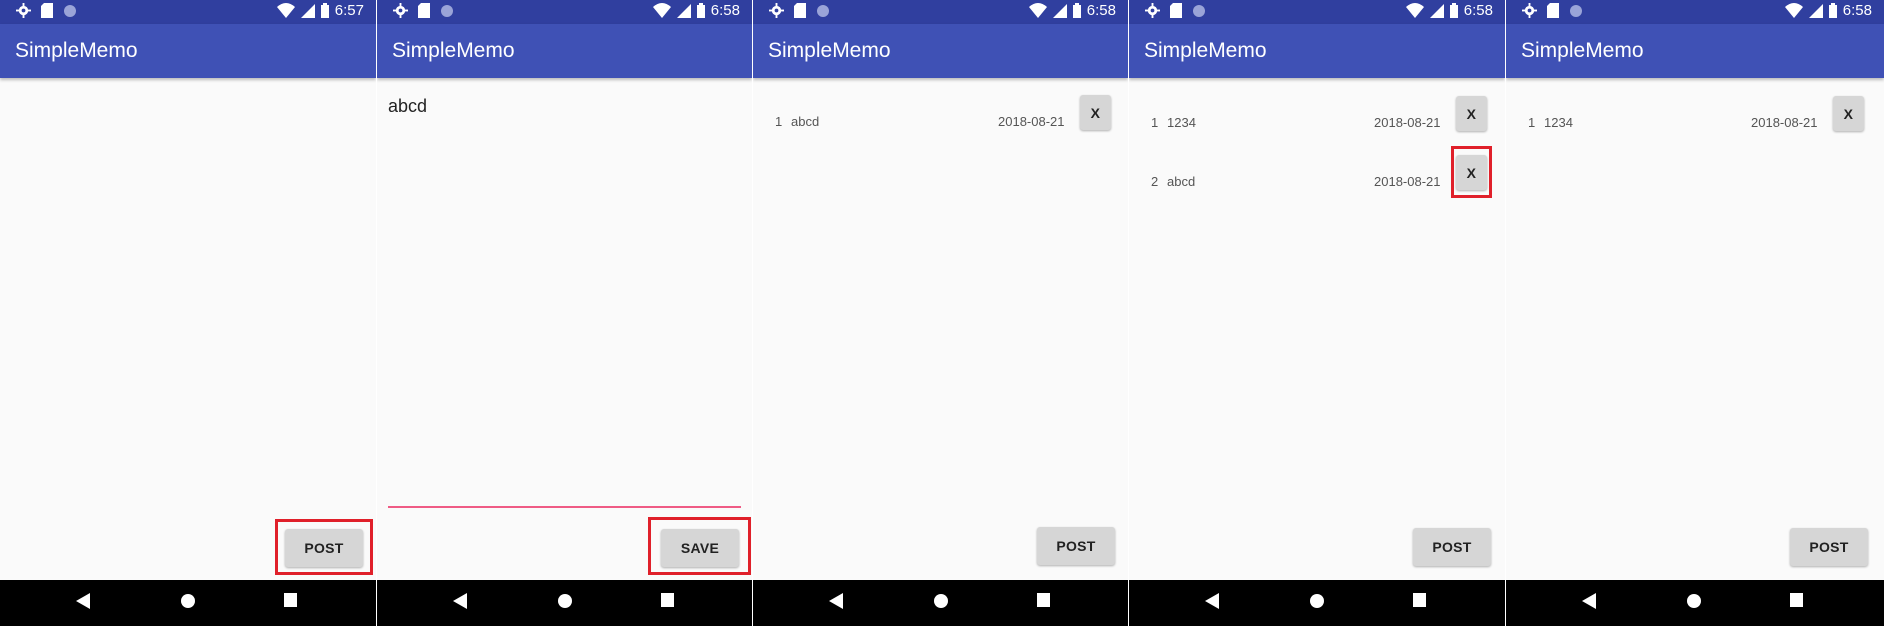 The width and height of the screenshot is (1884, 626). What do you see at coordinates (564, 507) in the screenshot?
I see `input-underline` at bounding box center [564, 507].